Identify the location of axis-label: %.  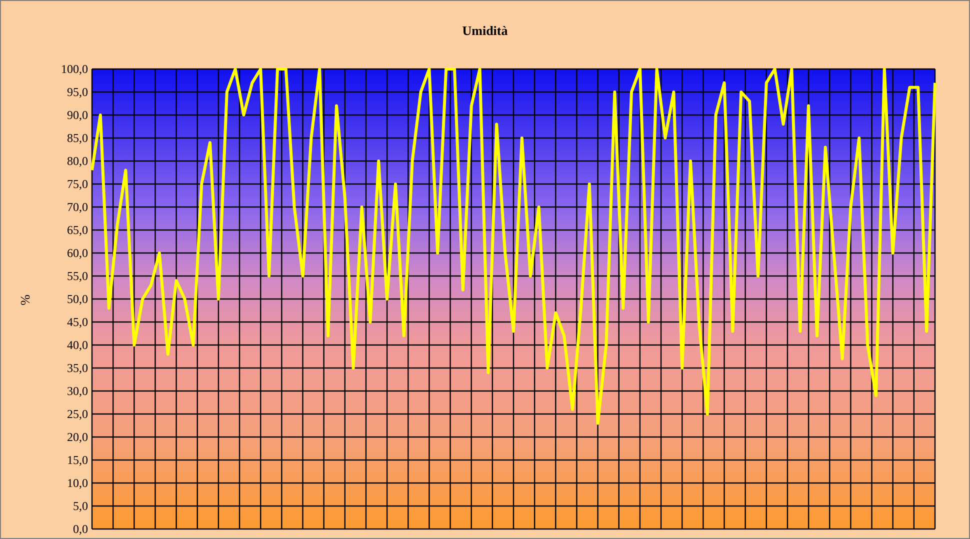
(26, 299).